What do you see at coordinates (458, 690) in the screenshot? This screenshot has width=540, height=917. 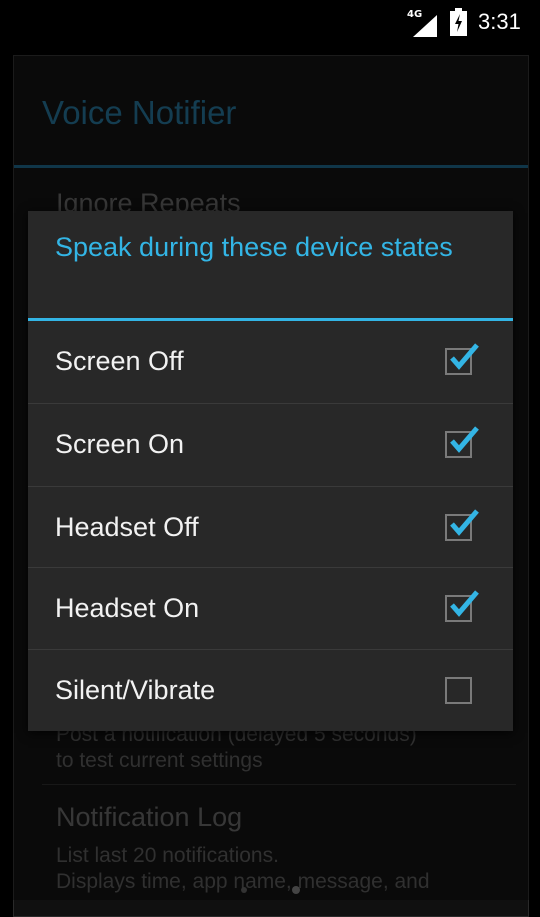 I see `checkbox-unchecked` at bounding box center [458, 690].